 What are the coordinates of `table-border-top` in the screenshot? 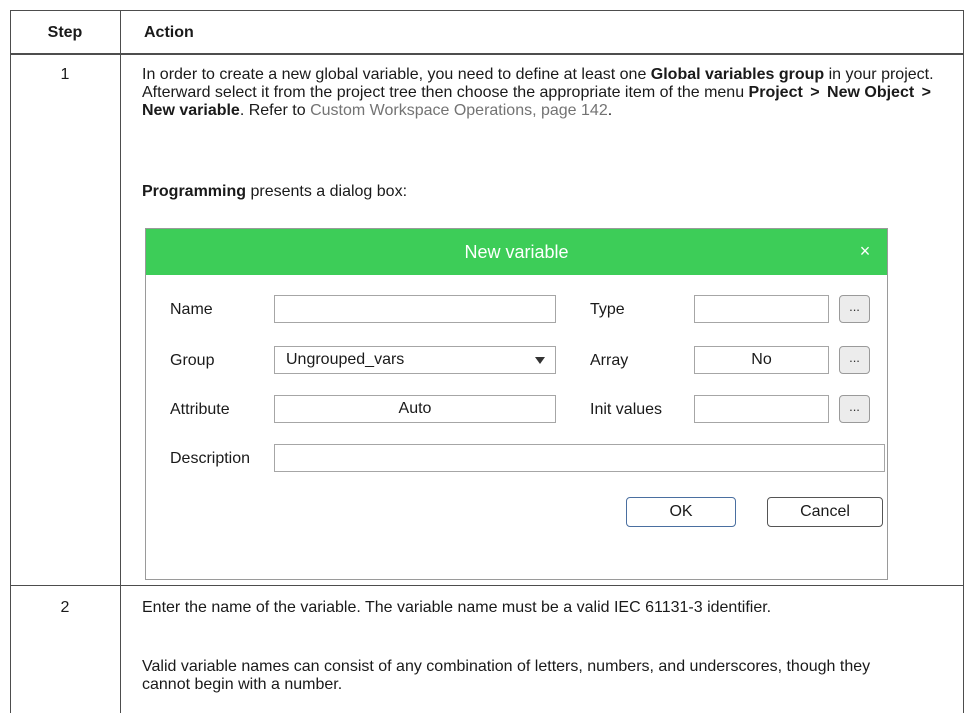 It's located at (487, 10).